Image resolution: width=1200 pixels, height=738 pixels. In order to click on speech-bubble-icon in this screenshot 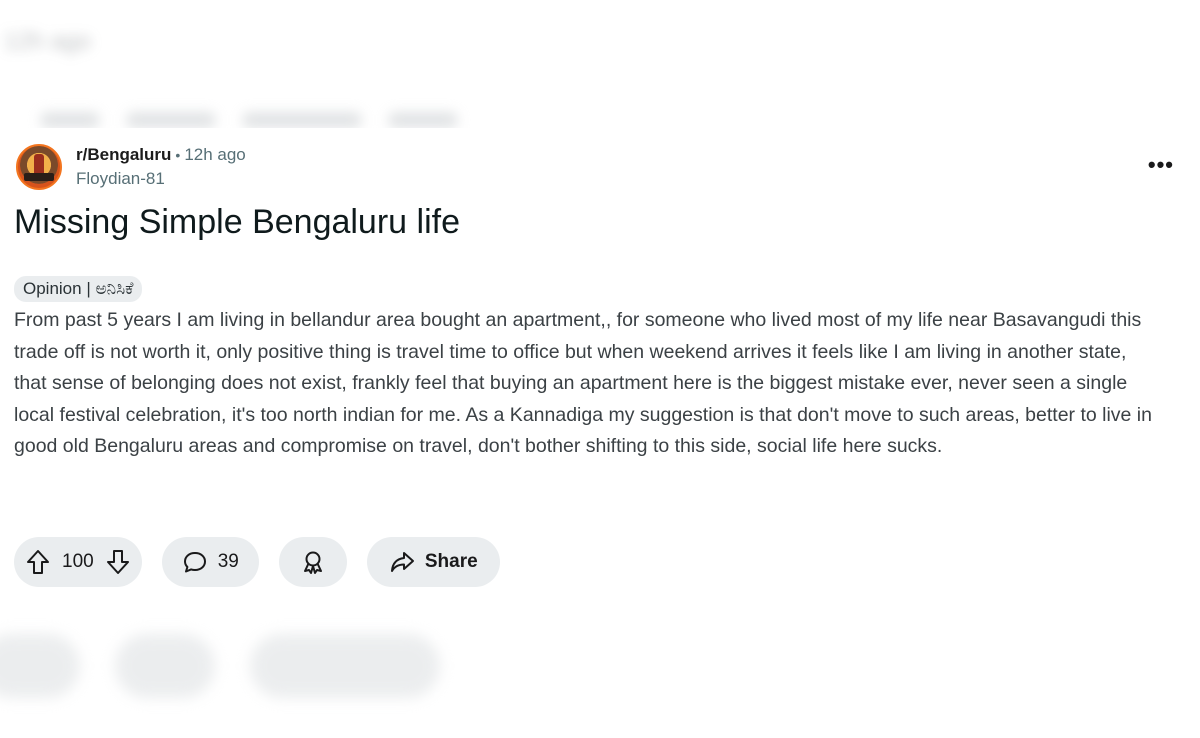, I will do `click(195, 562)`.